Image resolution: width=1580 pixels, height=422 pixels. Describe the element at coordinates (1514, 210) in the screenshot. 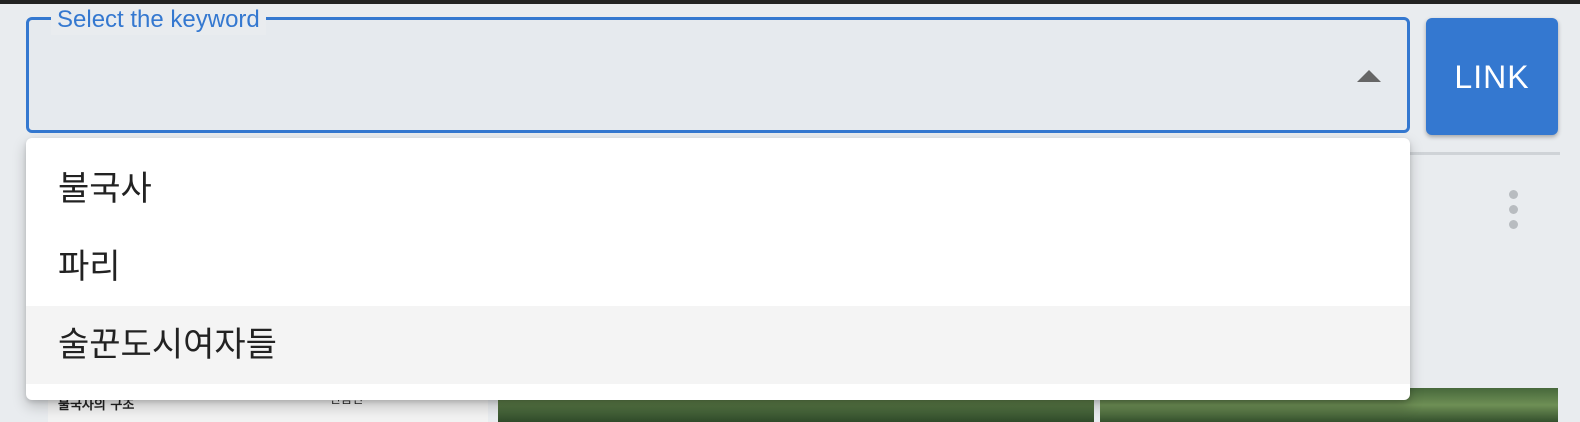

I see `more-vertical-icon` at that location.